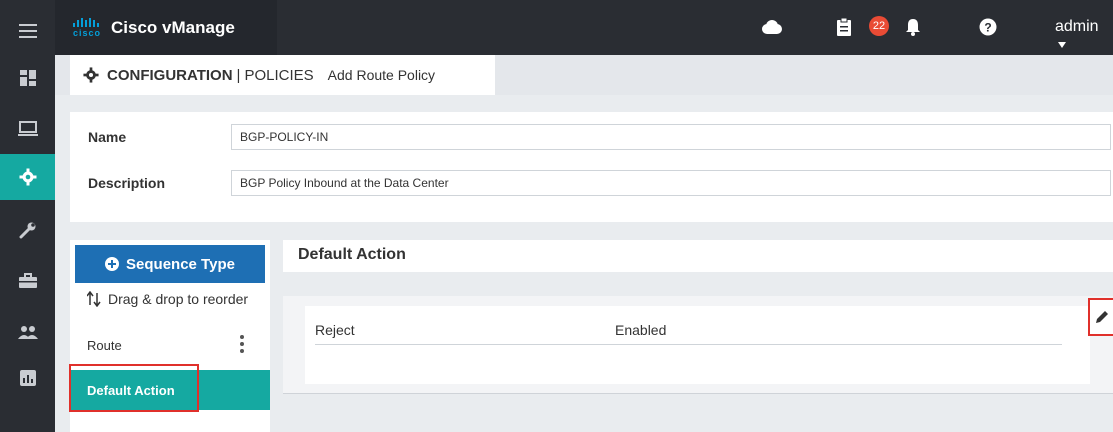  I want to click on cloud-icon, so click(771, 27).